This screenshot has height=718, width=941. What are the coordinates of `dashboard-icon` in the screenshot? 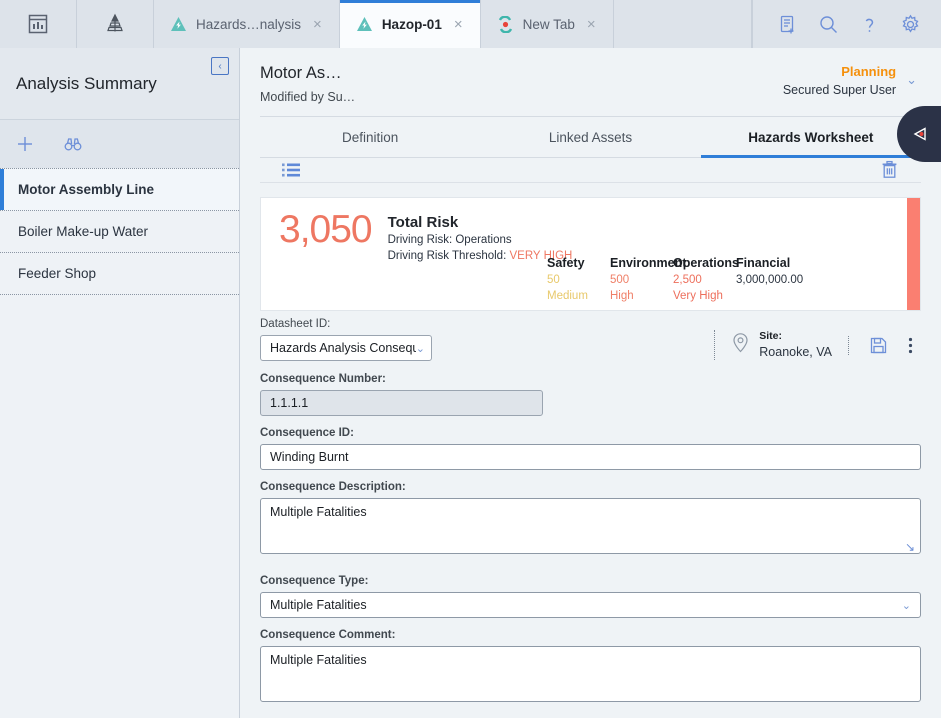 It's located at (38, 24).